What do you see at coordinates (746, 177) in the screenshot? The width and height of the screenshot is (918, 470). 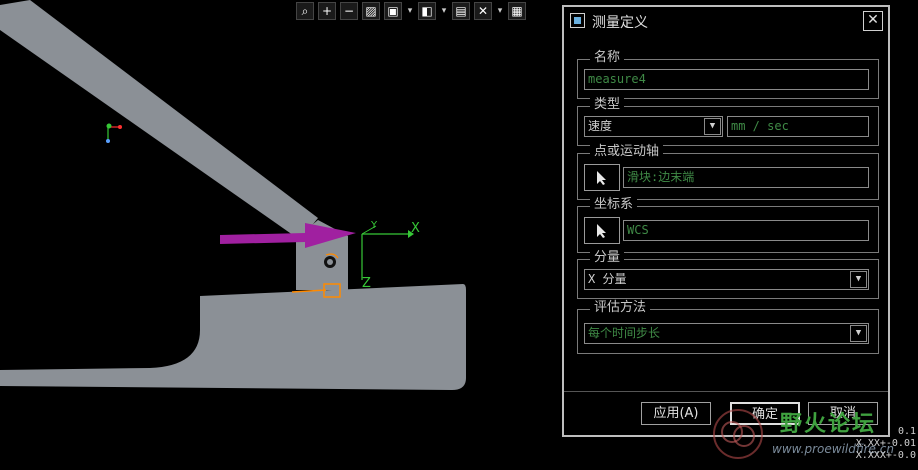 I see `point-field: 滑块:边末端` at bounding box center [746, 177].